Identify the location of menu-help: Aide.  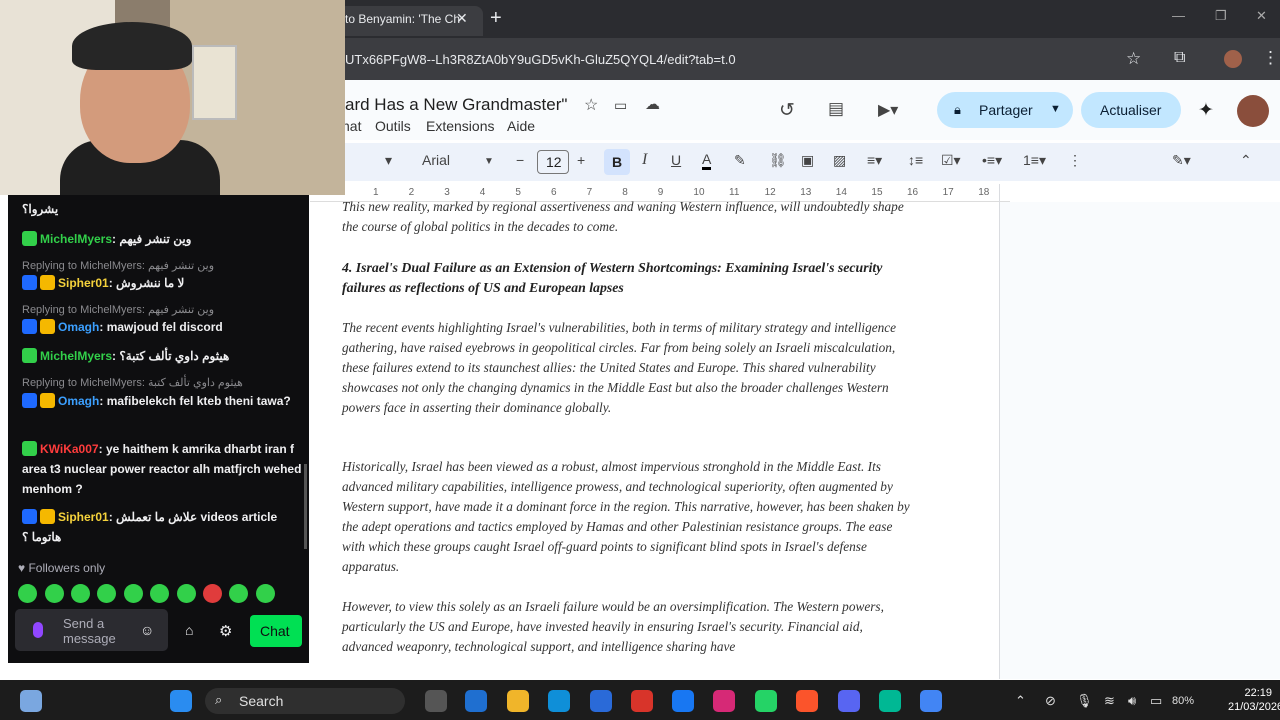
(521, 126).